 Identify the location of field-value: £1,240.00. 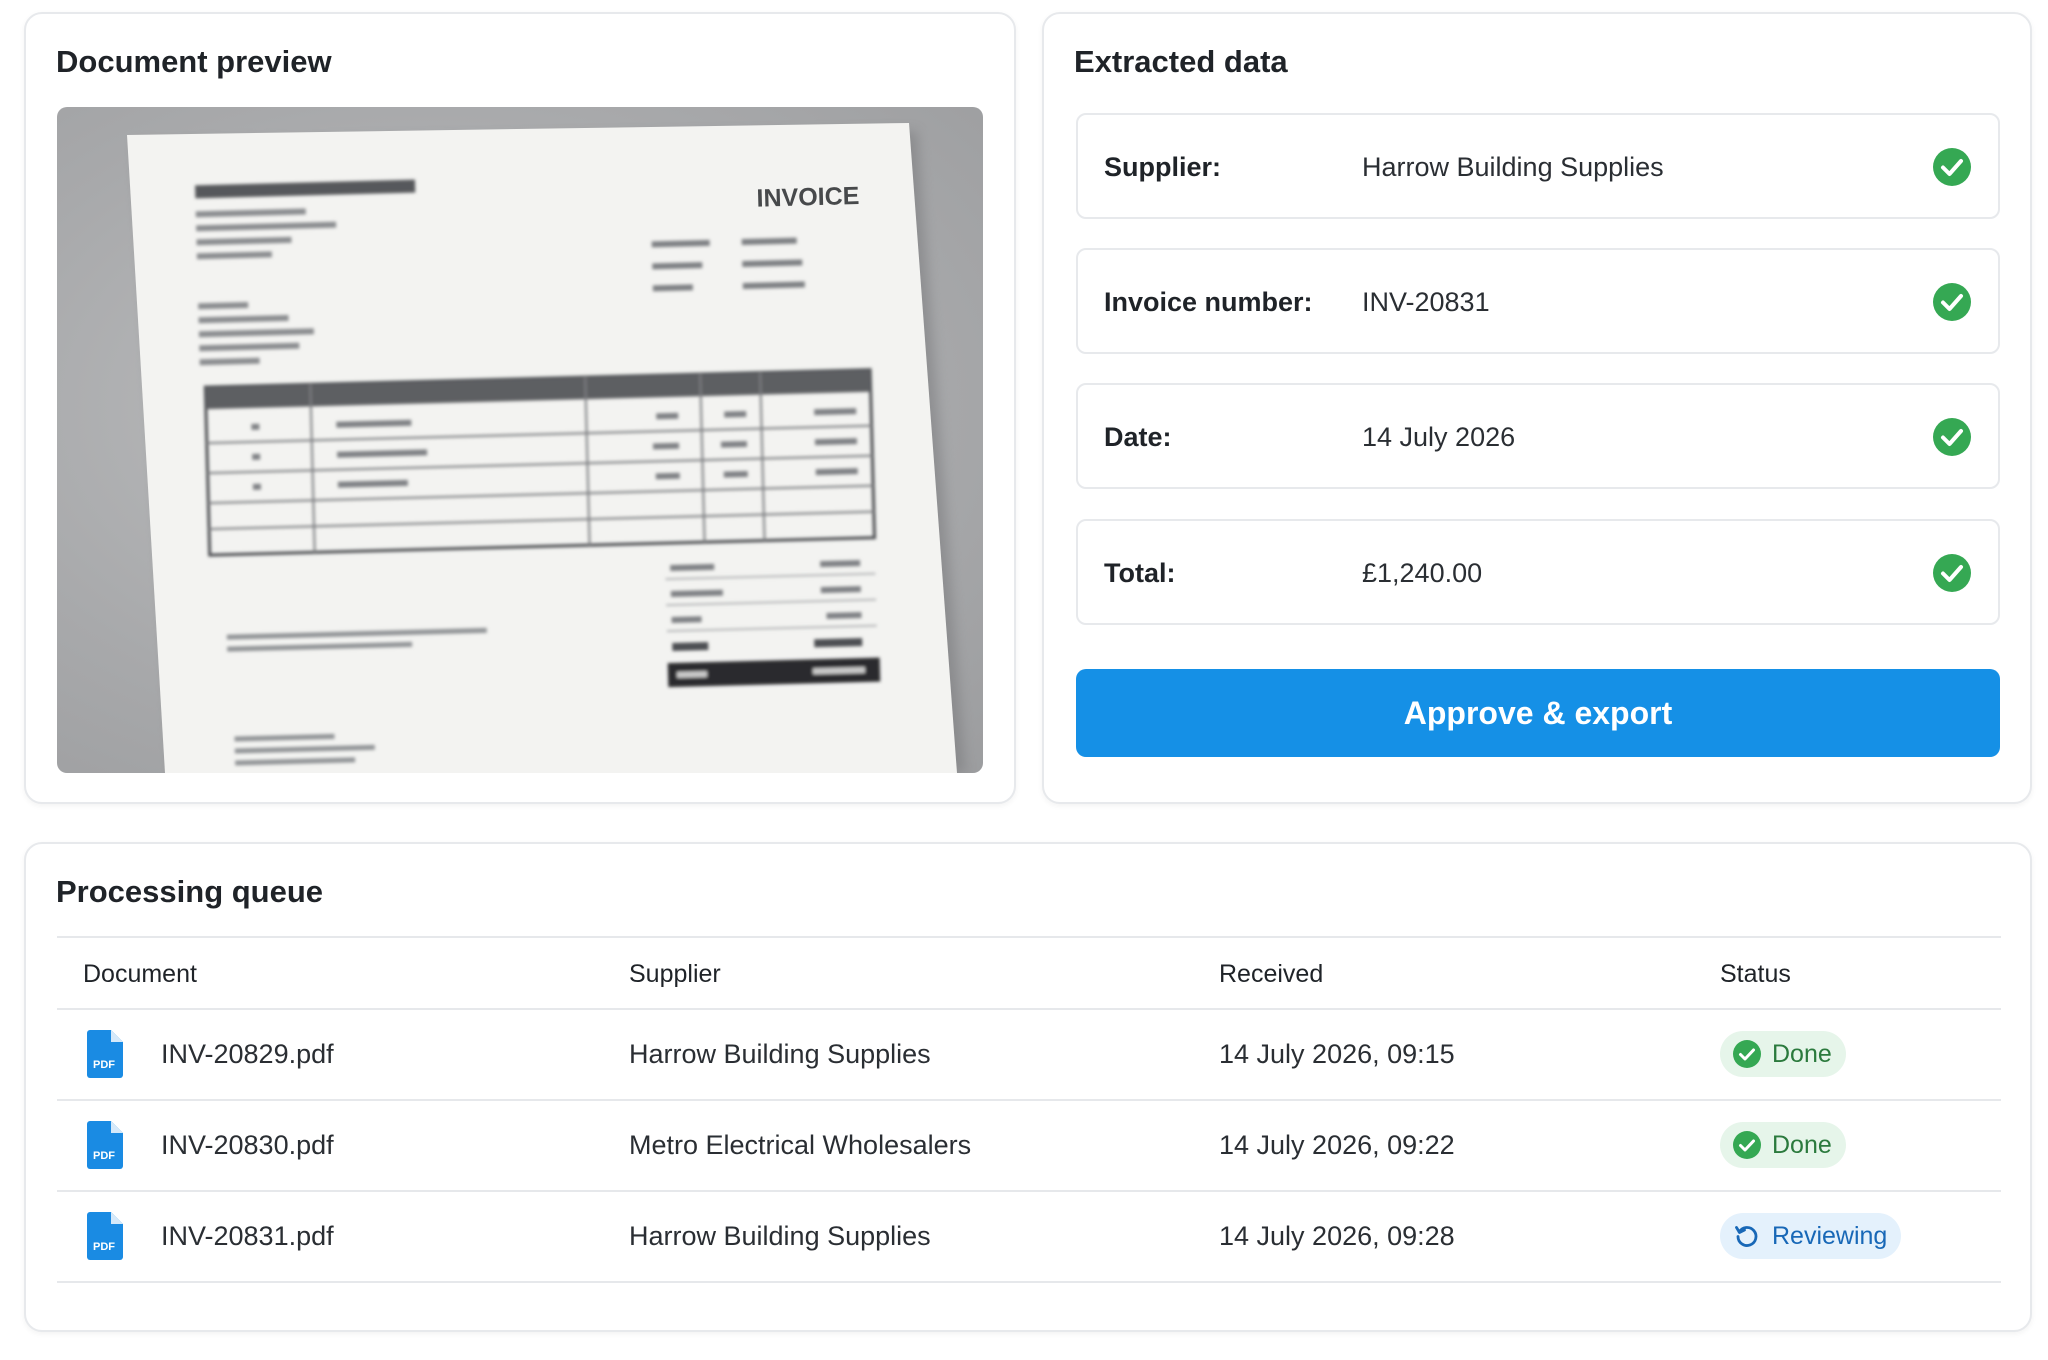
(1422, 573).